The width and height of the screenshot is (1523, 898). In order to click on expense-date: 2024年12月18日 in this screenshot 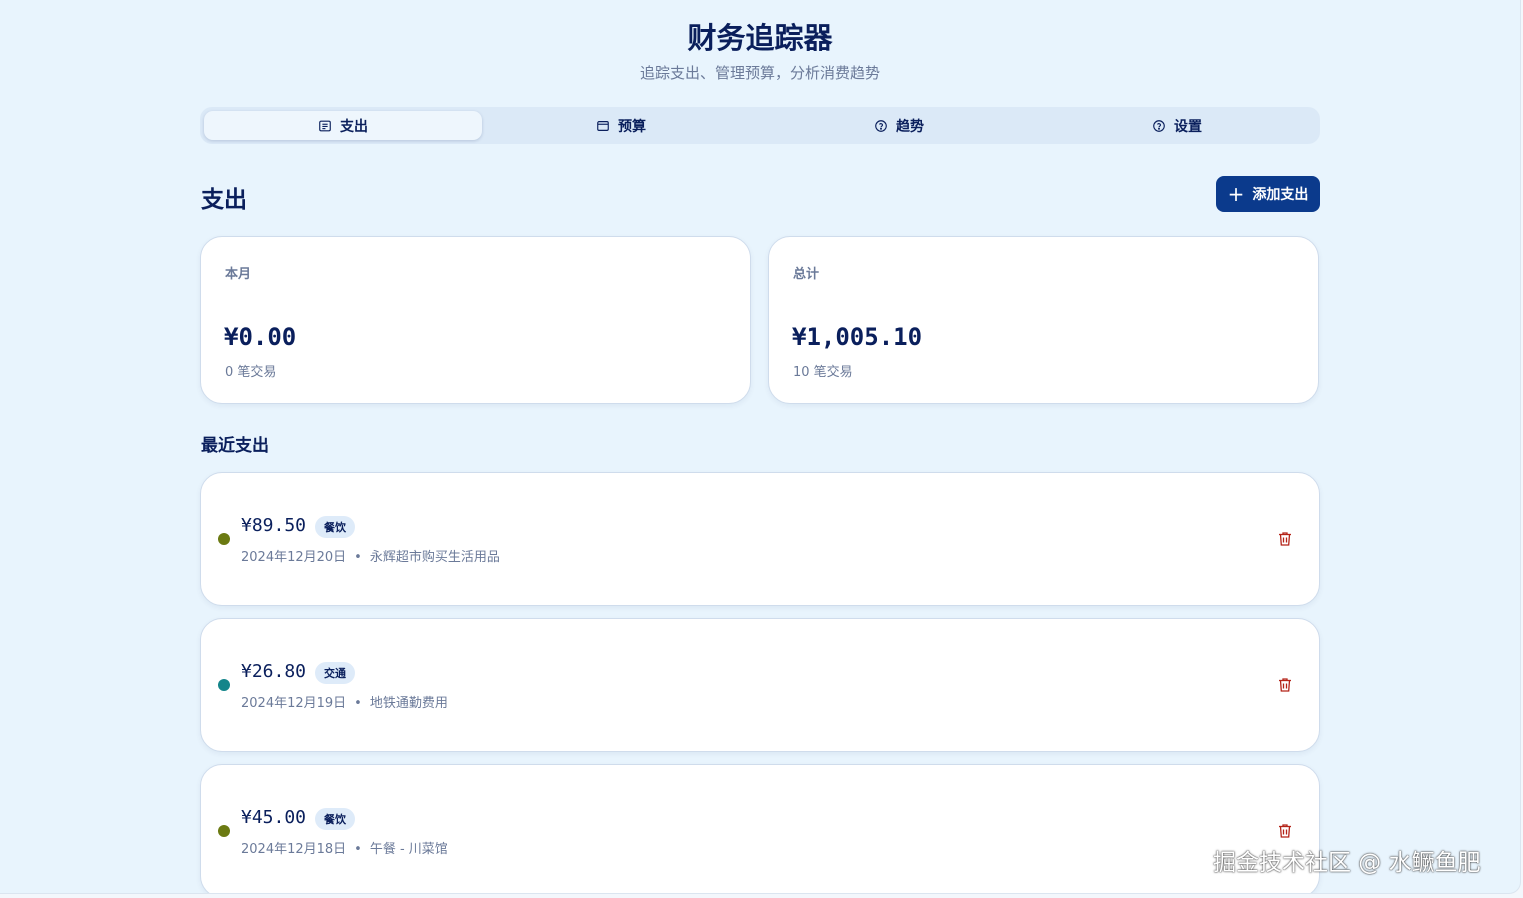, I will do `click(294, 849)`.